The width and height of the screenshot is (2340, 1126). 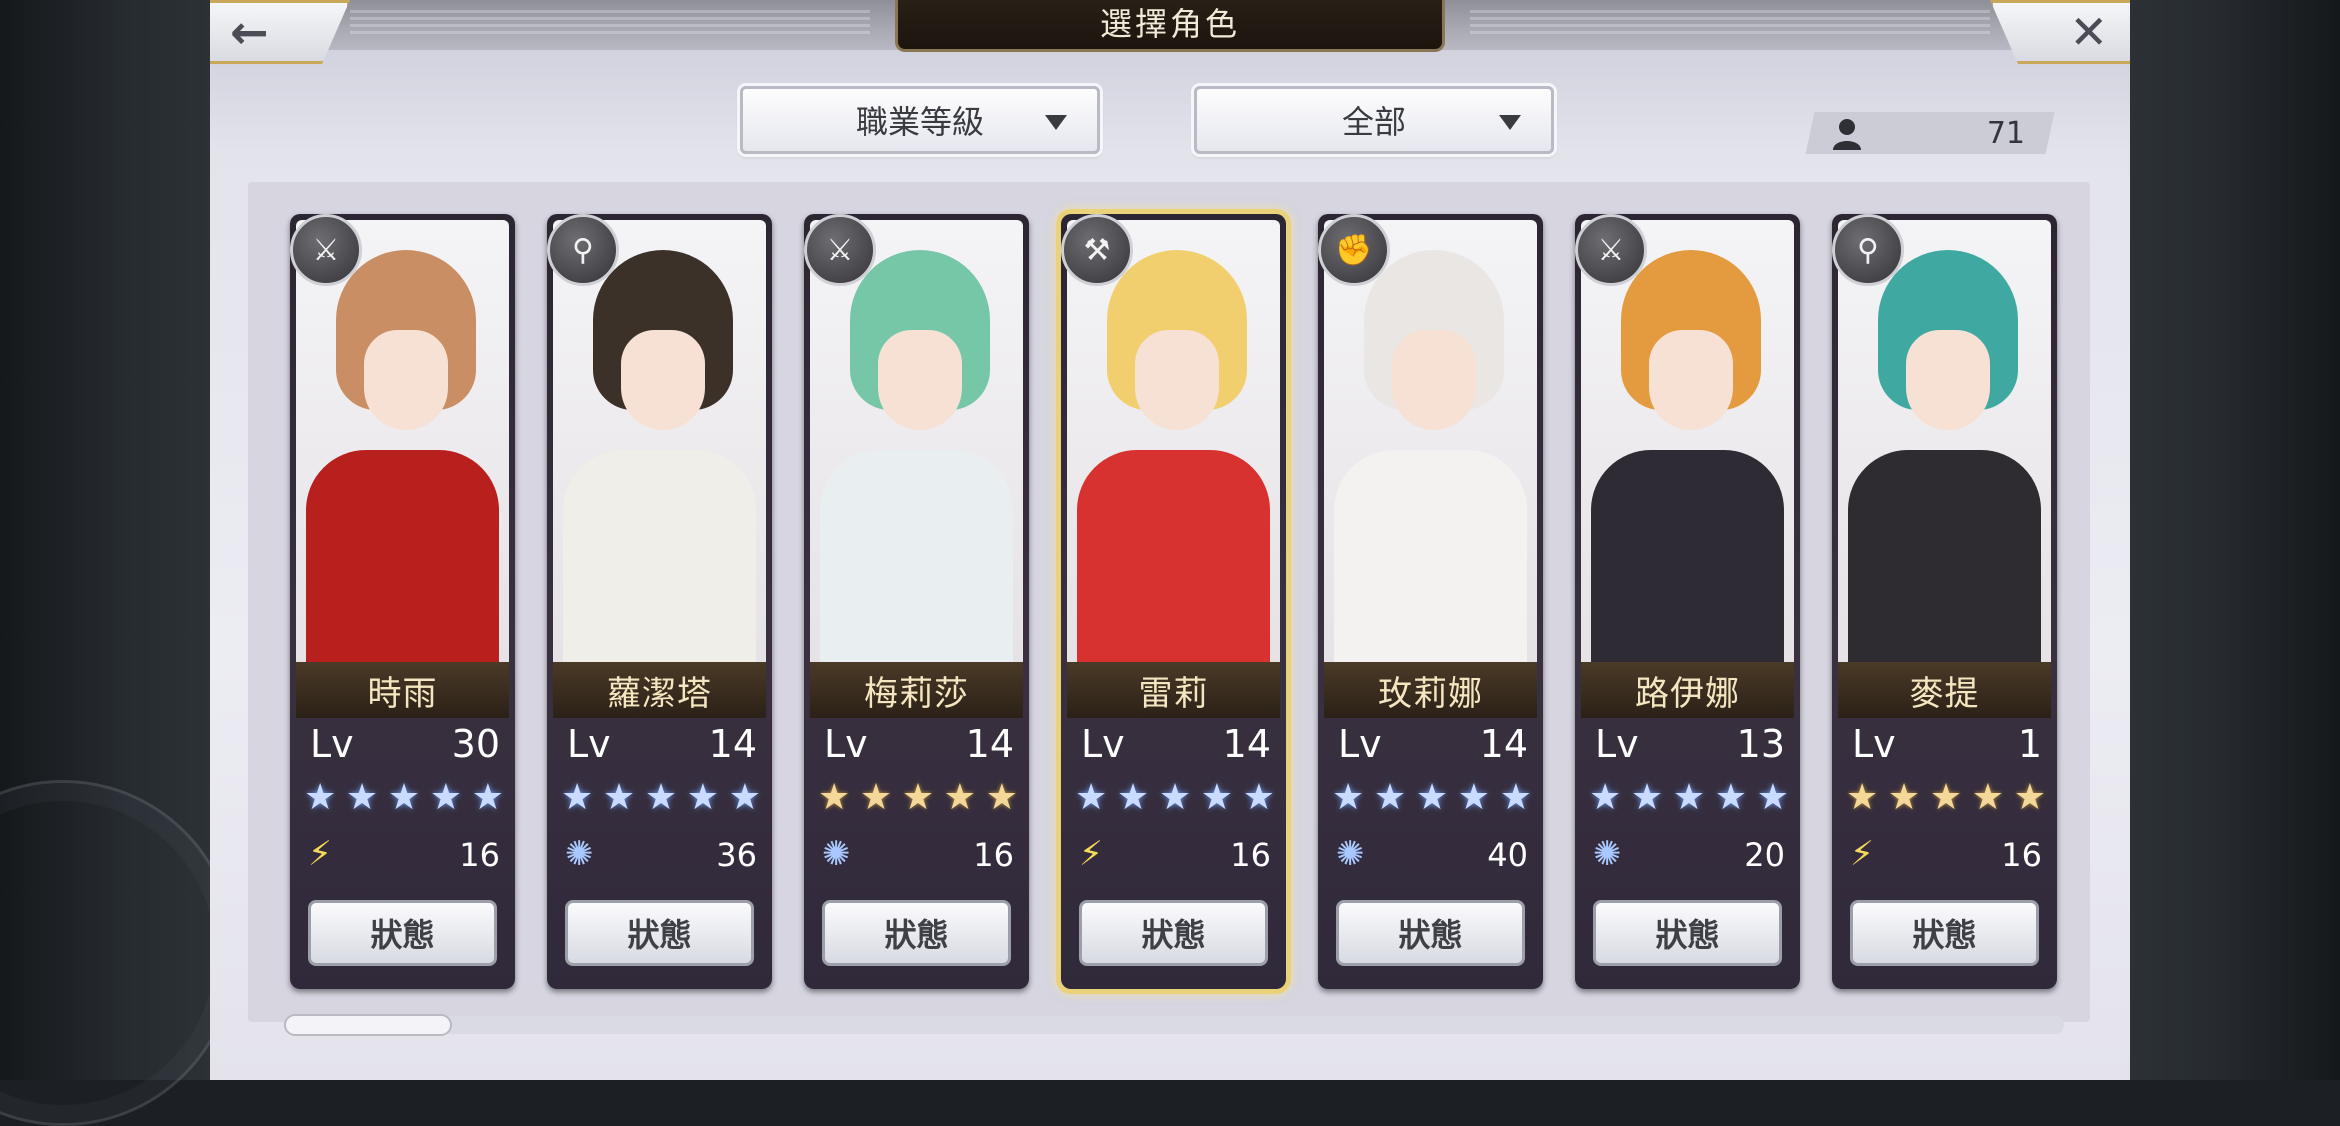 I want to click on character-name: 蘿潔塔, so click(x=659, y=690).